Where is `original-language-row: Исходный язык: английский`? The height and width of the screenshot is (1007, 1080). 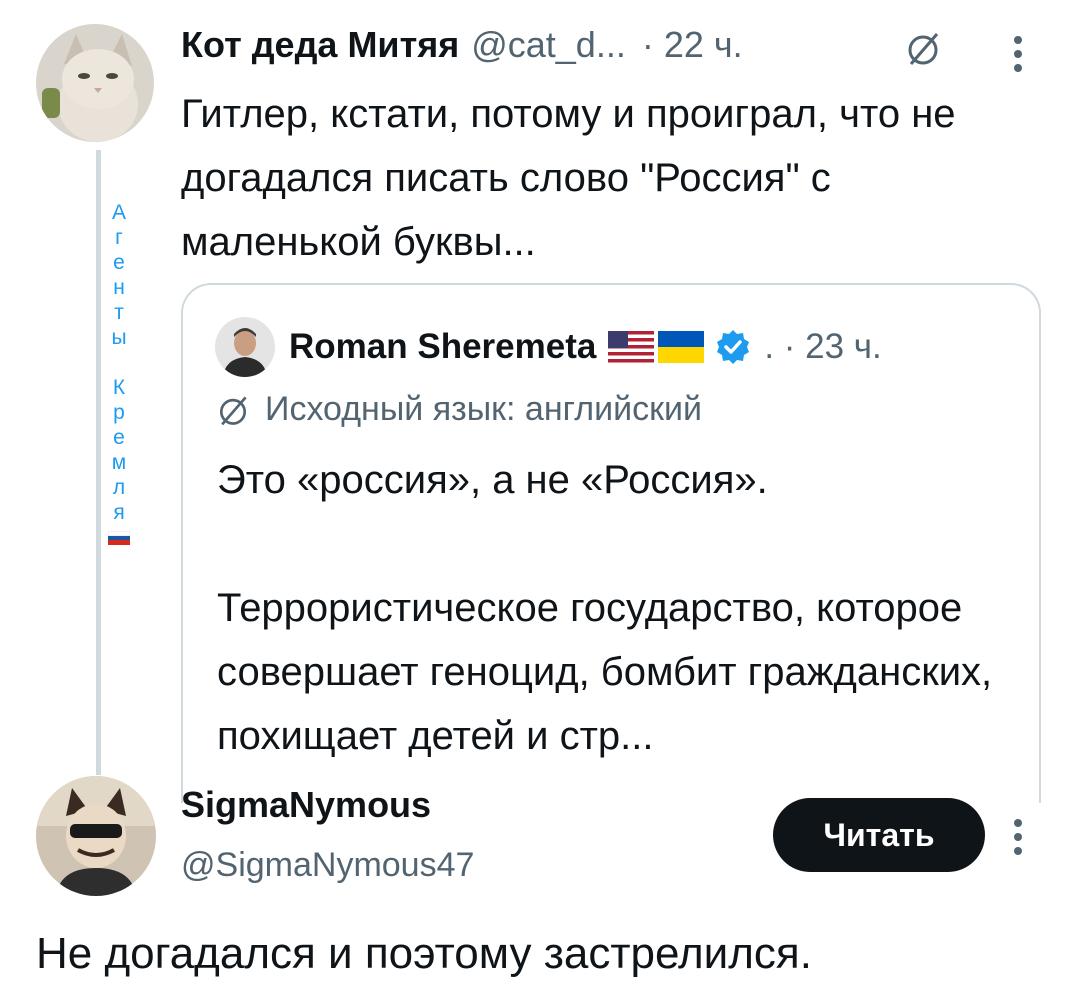 original-language-row: Исходный язык: английский is located at coordinates (458, 409).